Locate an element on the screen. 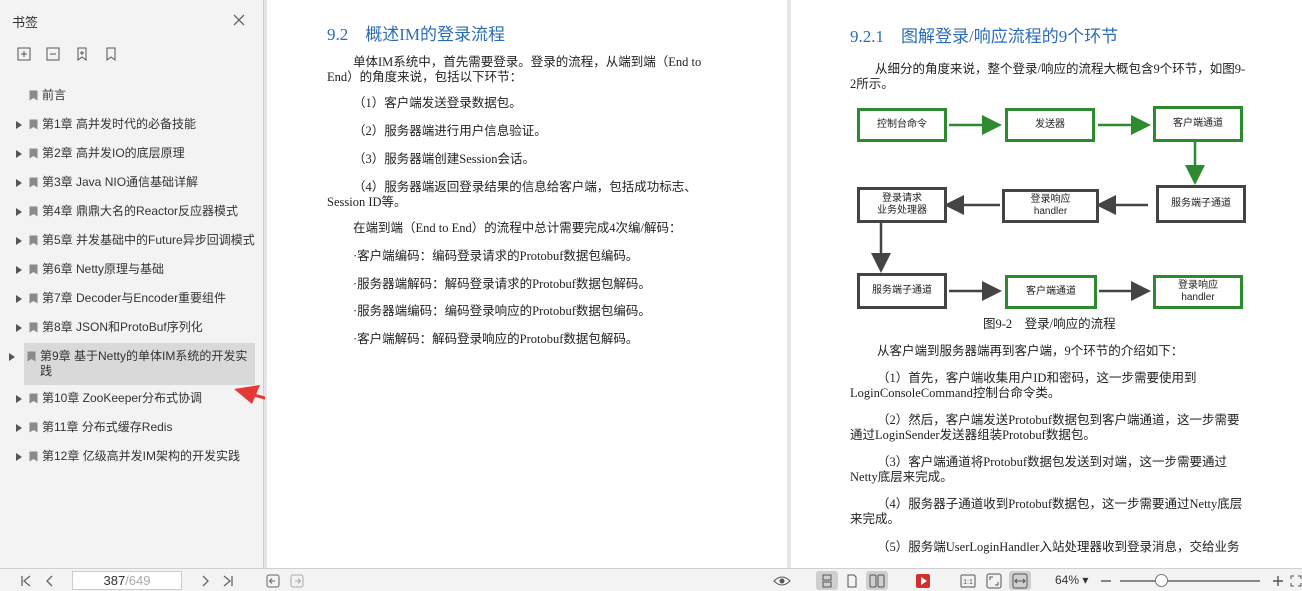 The image size is (1302, 591). outline-item-label: 第3章 Java NIO通信基础详解 is located at coordinates (120, 182).